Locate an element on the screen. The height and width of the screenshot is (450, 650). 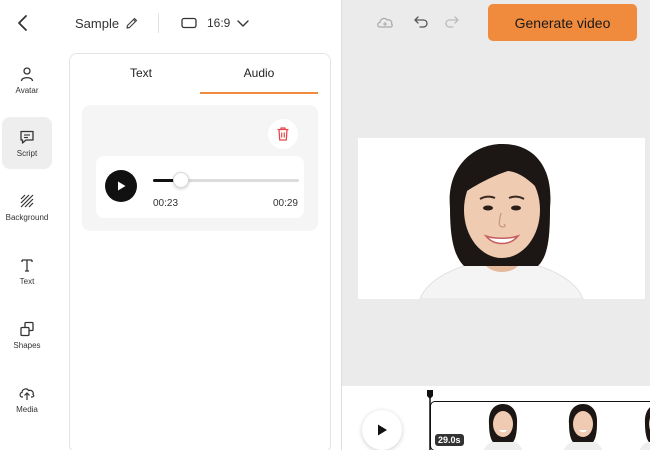
clip-duration-badge: 29.0s is located at coordinates (449, 440).